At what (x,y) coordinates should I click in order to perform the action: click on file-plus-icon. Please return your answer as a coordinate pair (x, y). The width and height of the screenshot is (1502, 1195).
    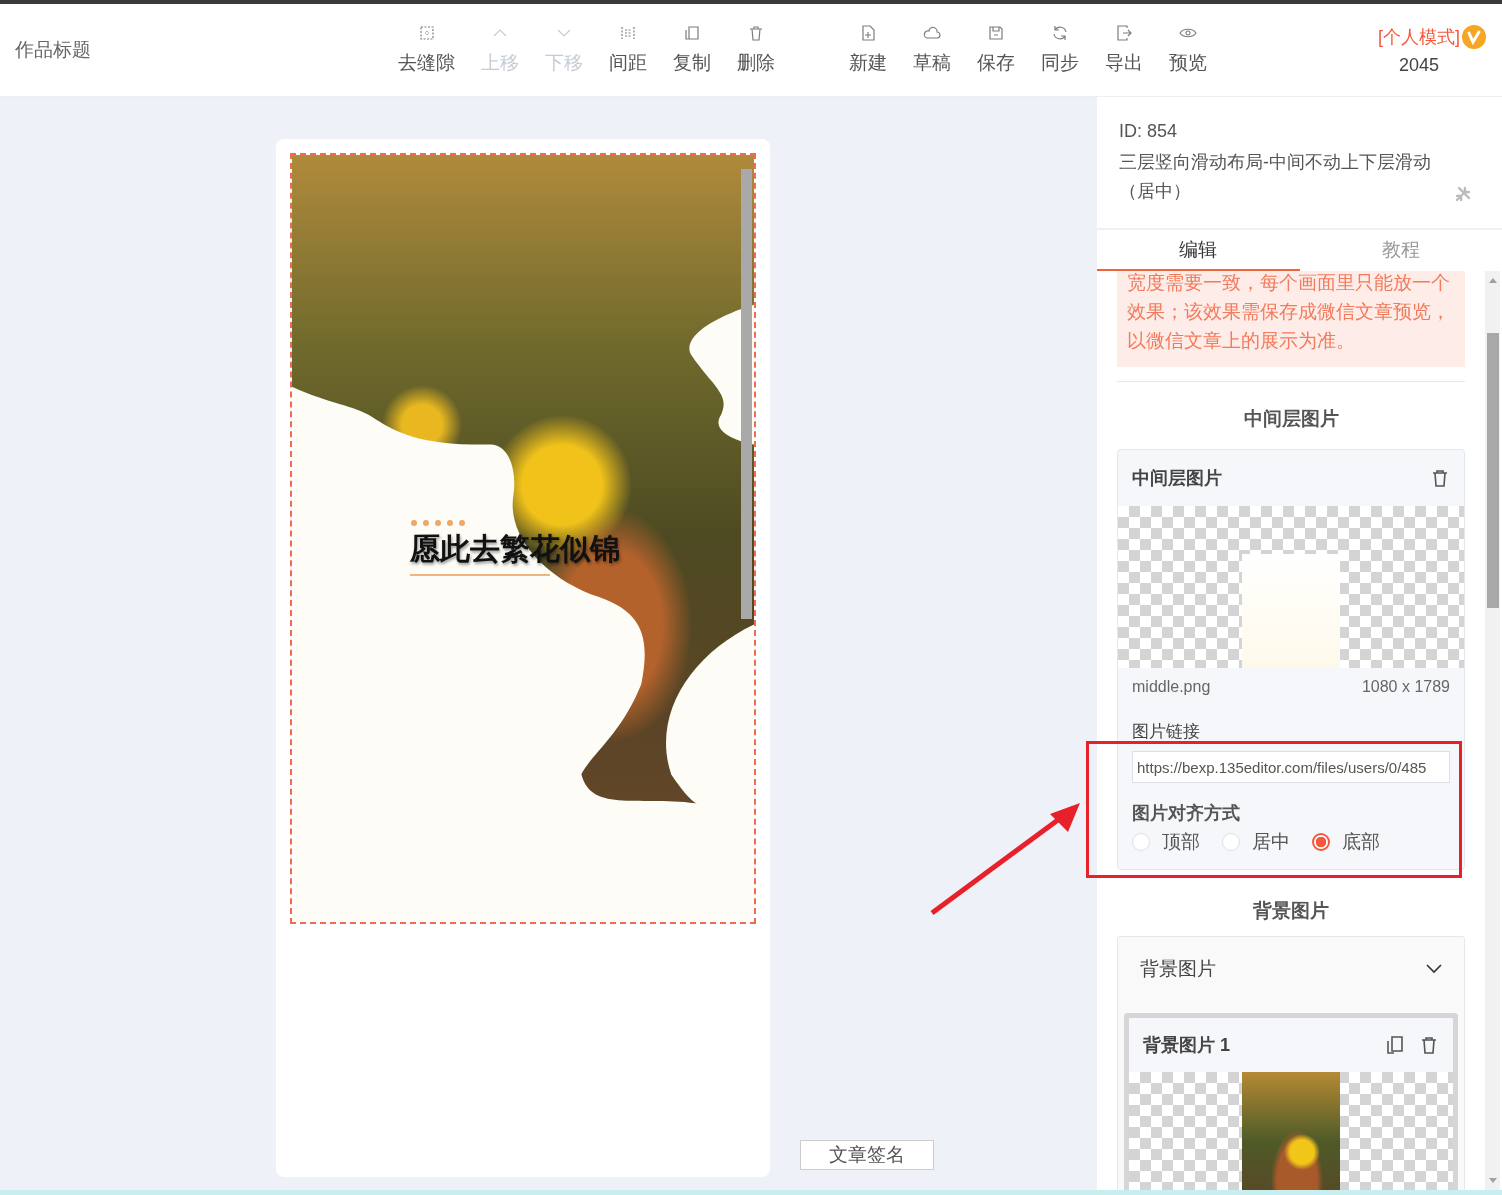
    Looking at the image, I should click on (868, 33).